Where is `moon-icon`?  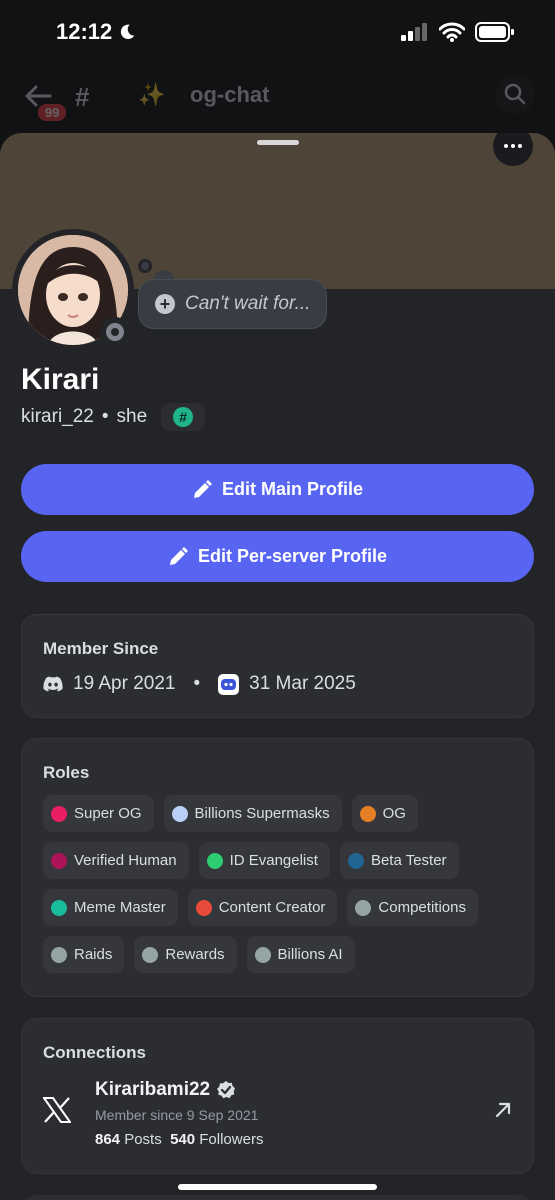
moon-icon is located at coordinates (128, 32).